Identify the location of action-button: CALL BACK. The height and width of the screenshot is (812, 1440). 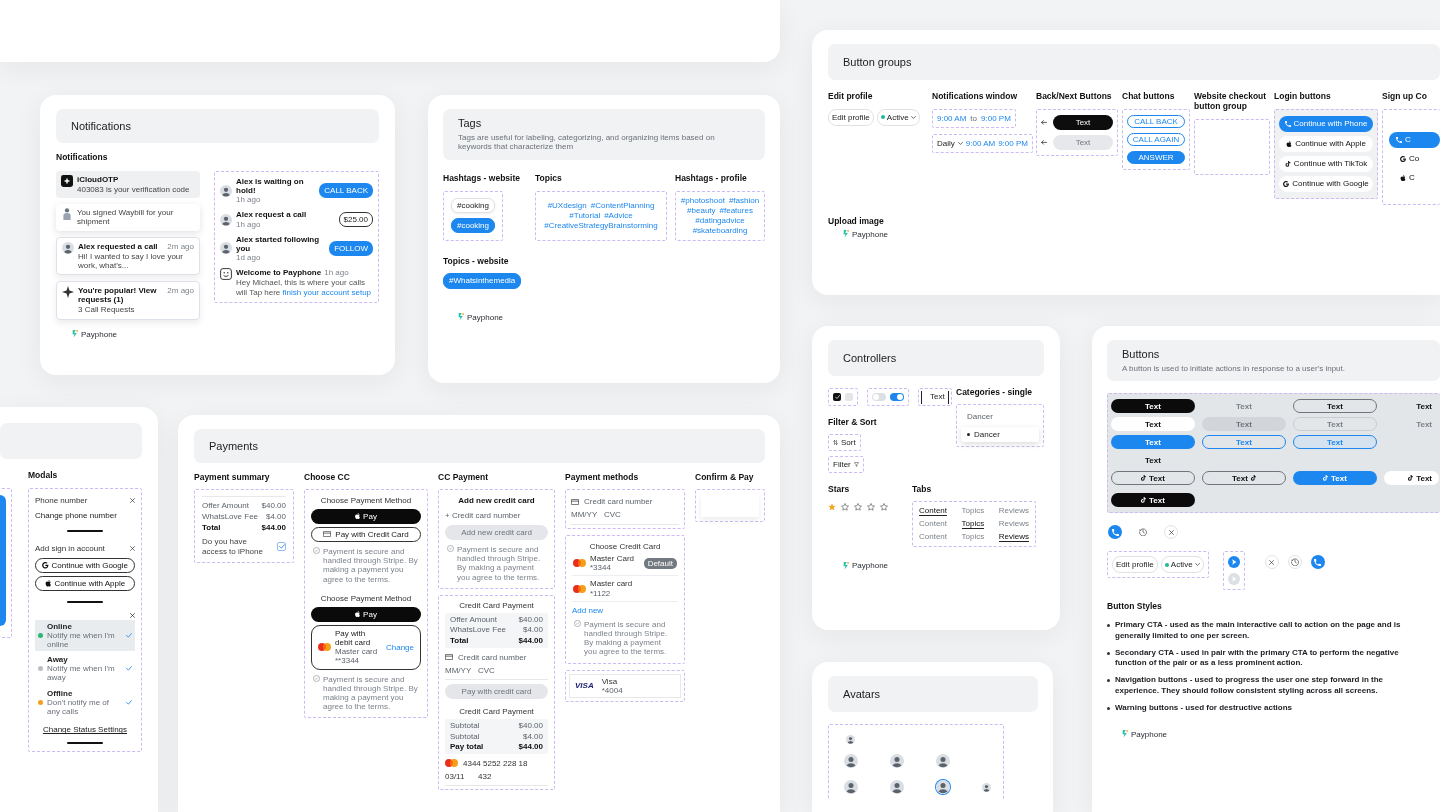
(346, 190).